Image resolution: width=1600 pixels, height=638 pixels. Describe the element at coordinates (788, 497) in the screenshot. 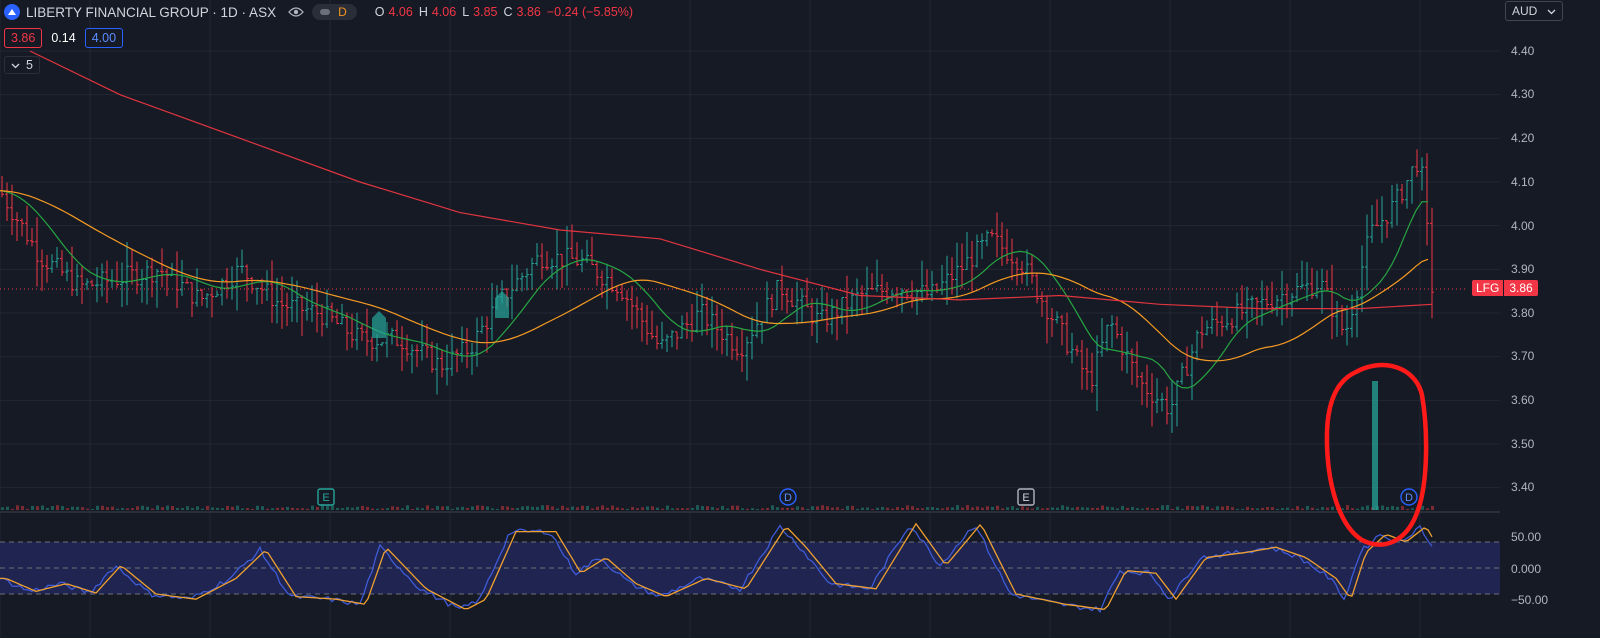

I see `dividend-marker: D` at that location.